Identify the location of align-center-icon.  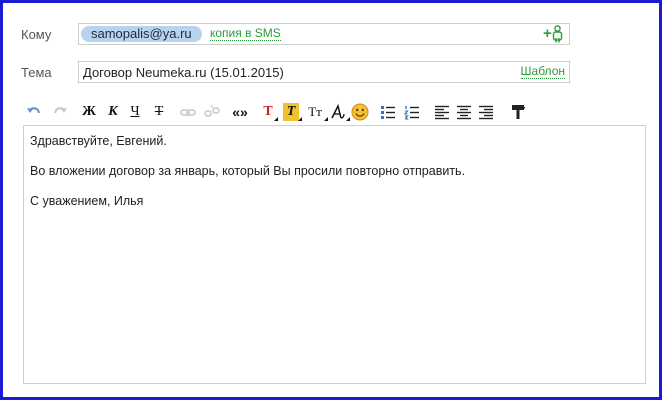
(464, 112).